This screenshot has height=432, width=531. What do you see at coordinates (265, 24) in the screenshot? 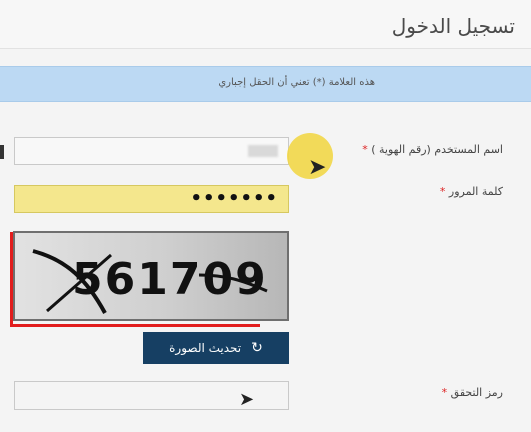
I see `title-bar: تسجيل الدخول` at bounding box center [265, 24].